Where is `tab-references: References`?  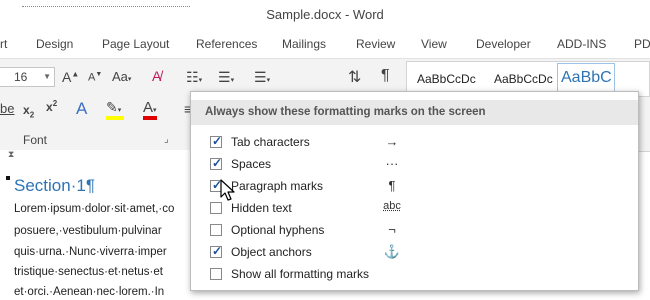 tab-references: References is located at coordinates (226, 44).